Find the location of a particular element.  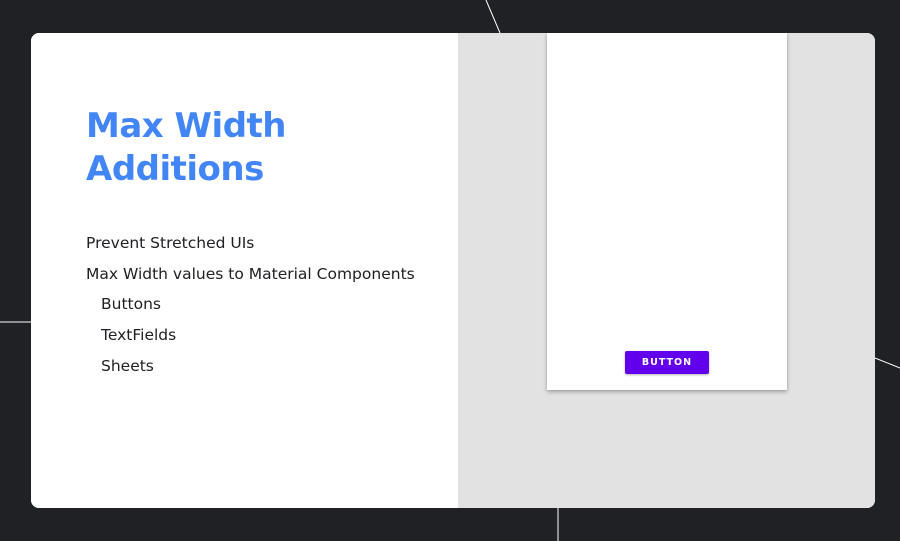

slide-title-line: Max Width is located at coordinates (186, 126).